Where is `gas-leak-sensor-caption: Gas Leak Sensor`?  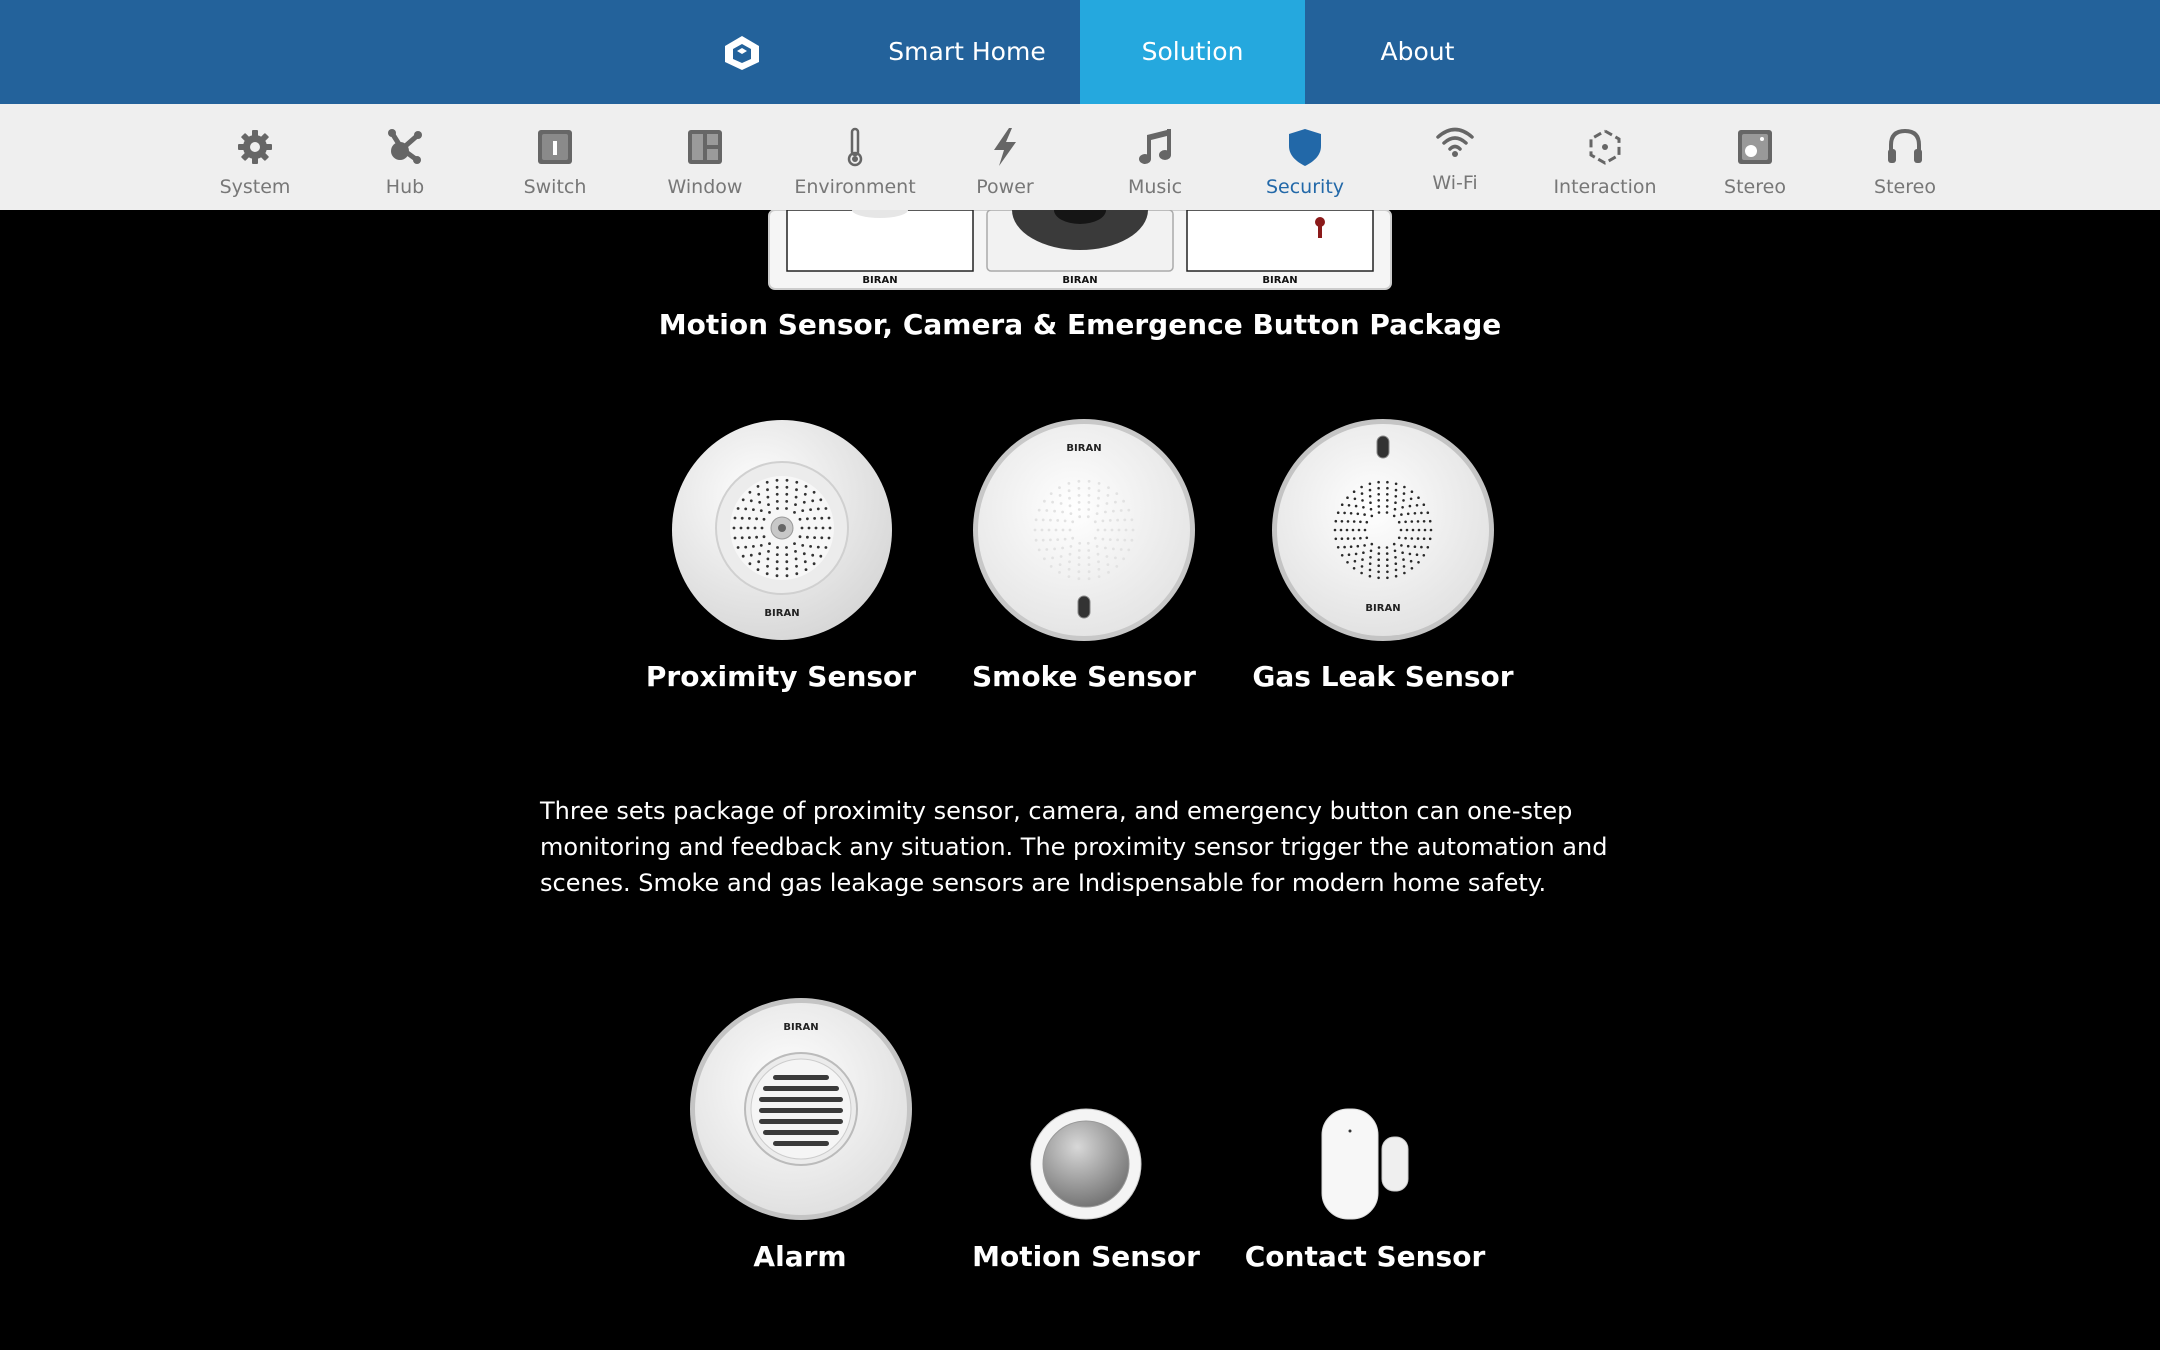 gas-leak-sensor-caption: Gas Leak Sensor is located at coordinates (1383, 676).